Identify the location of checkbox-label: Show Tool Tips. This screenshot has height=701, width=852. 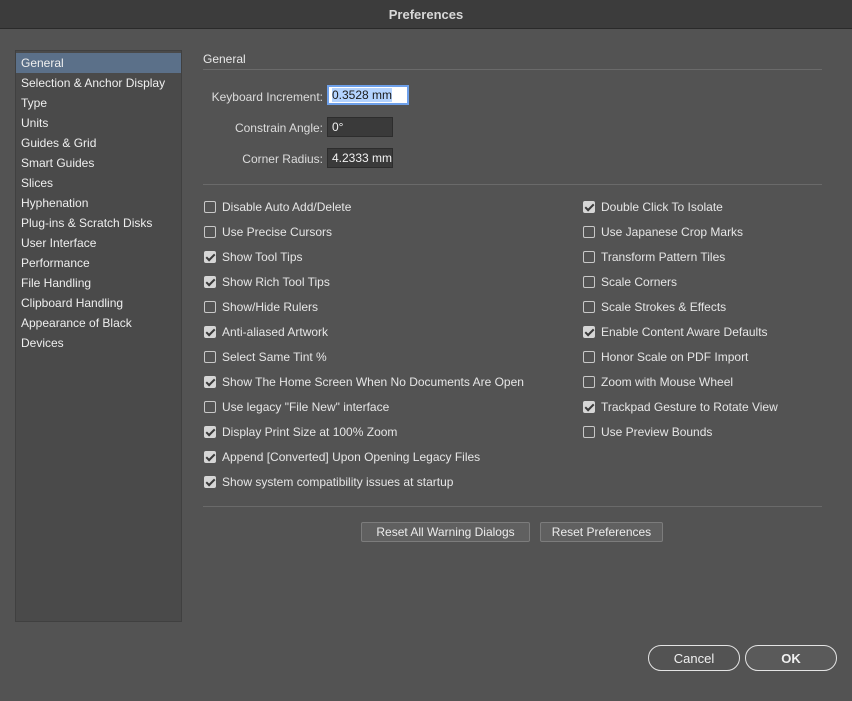
(262, 257).